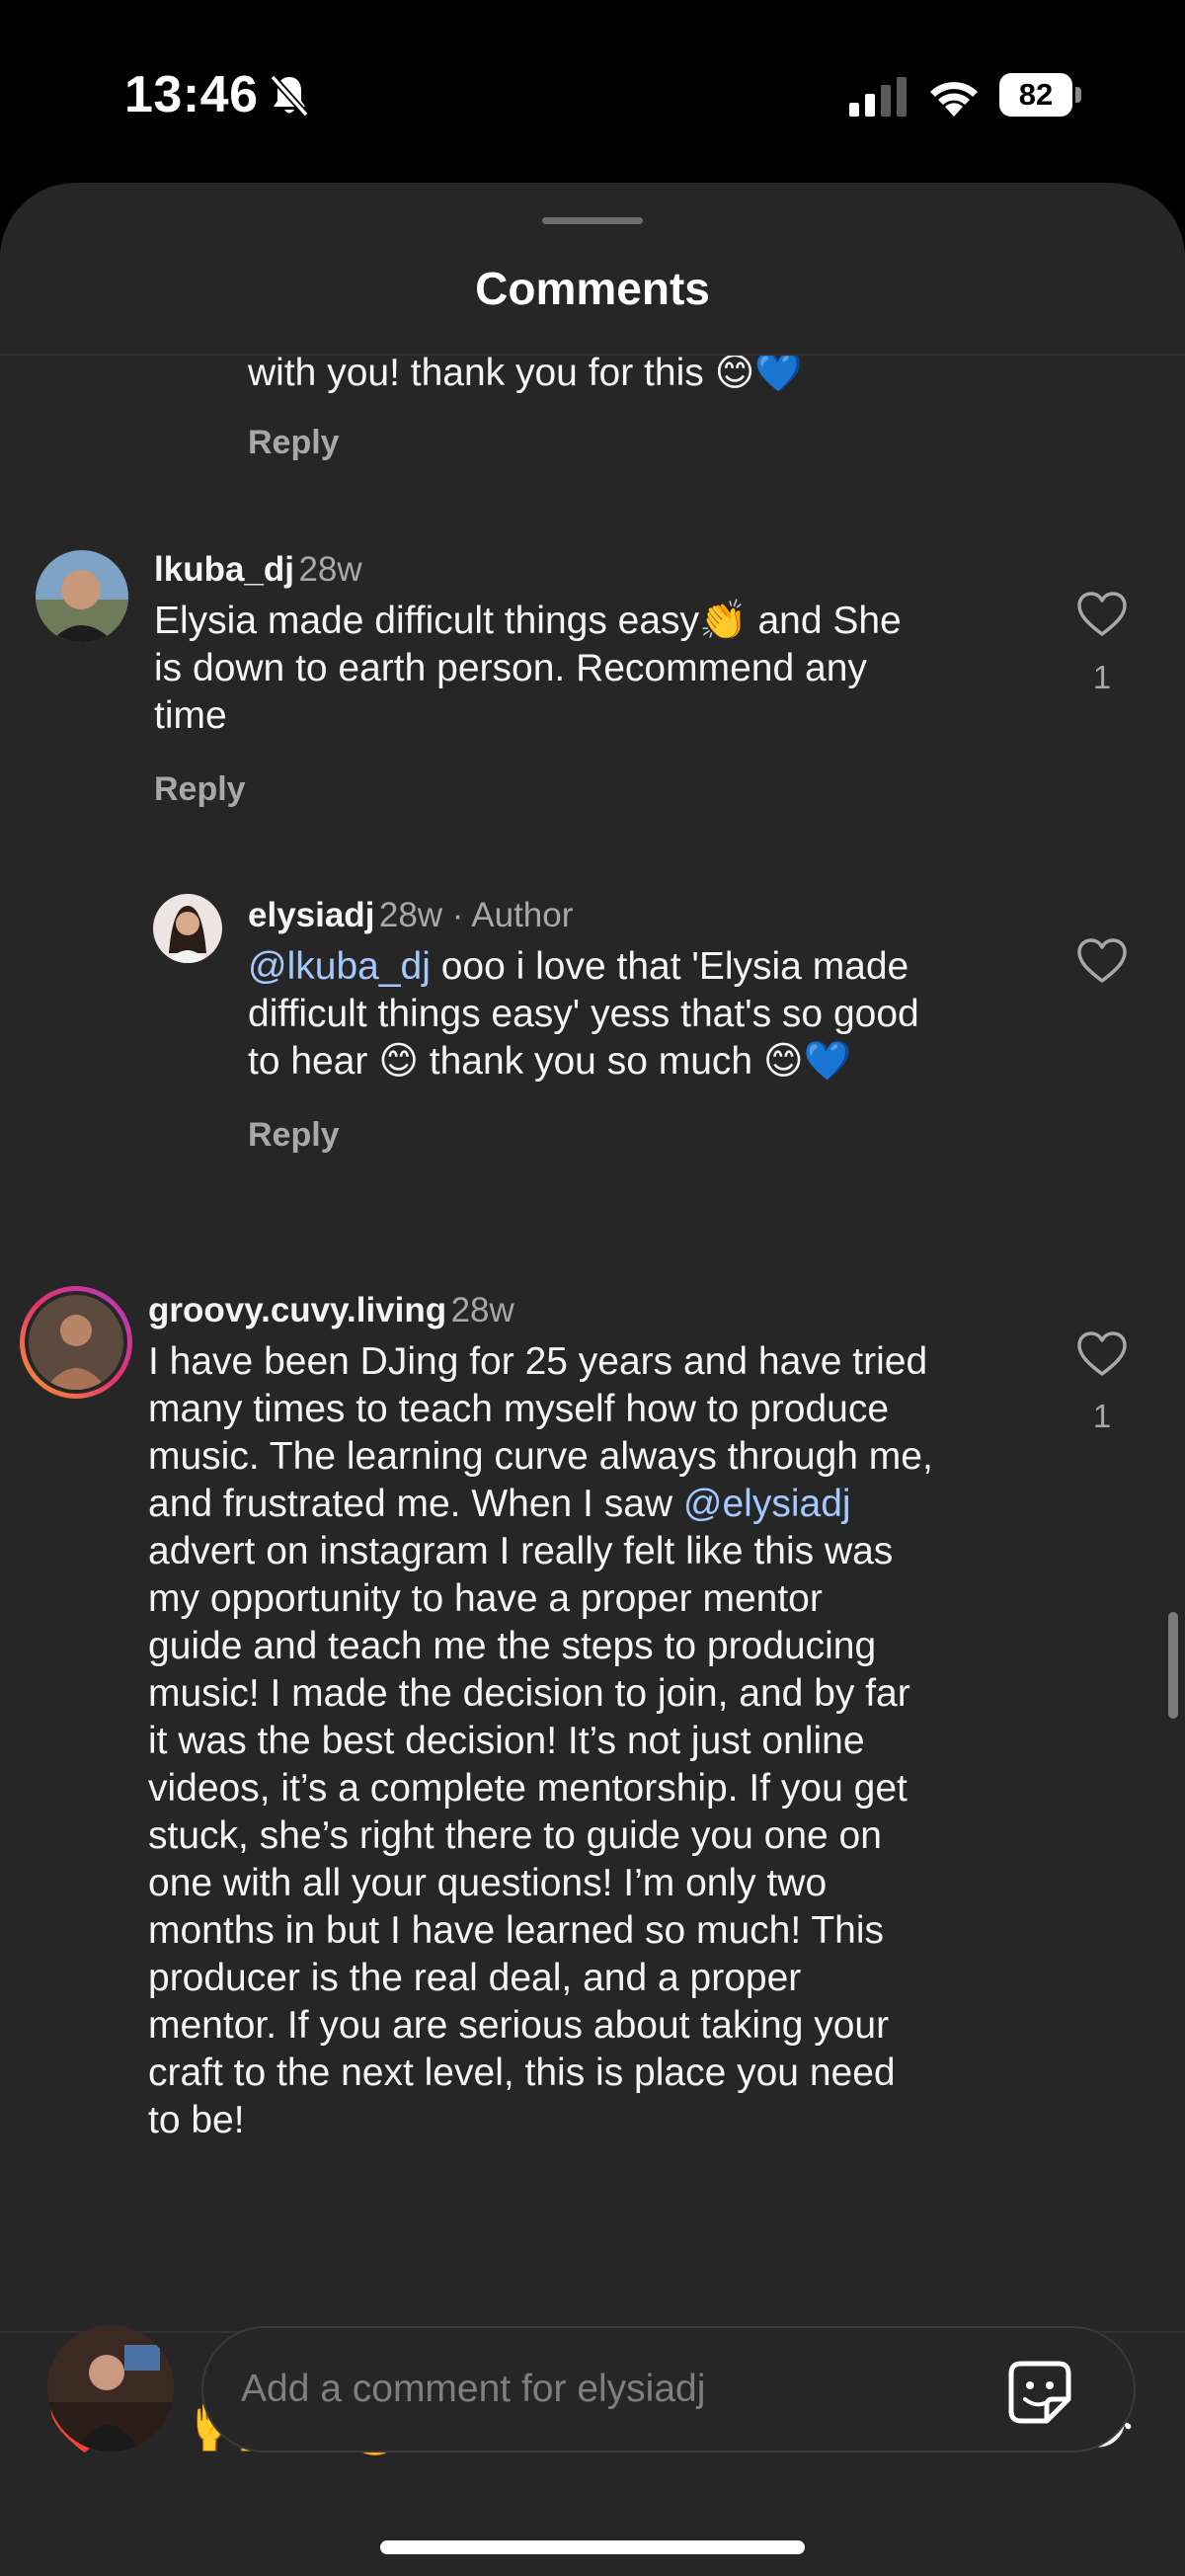 The width and height of the screenshot is (1185, 2576). Describe the element at coordinates (954, 99) in the screenshot. I see `wifi-icon` at that location.